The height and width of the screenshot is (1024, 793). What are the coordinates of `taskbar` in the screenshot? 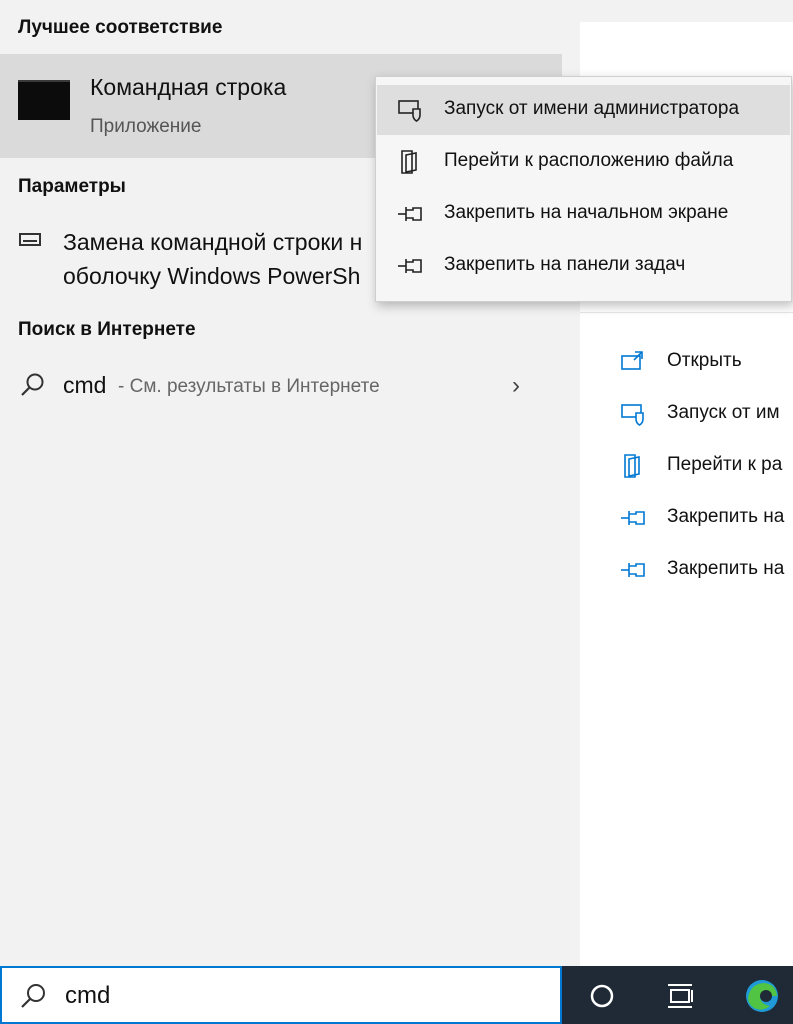 It's located at (677, 995).